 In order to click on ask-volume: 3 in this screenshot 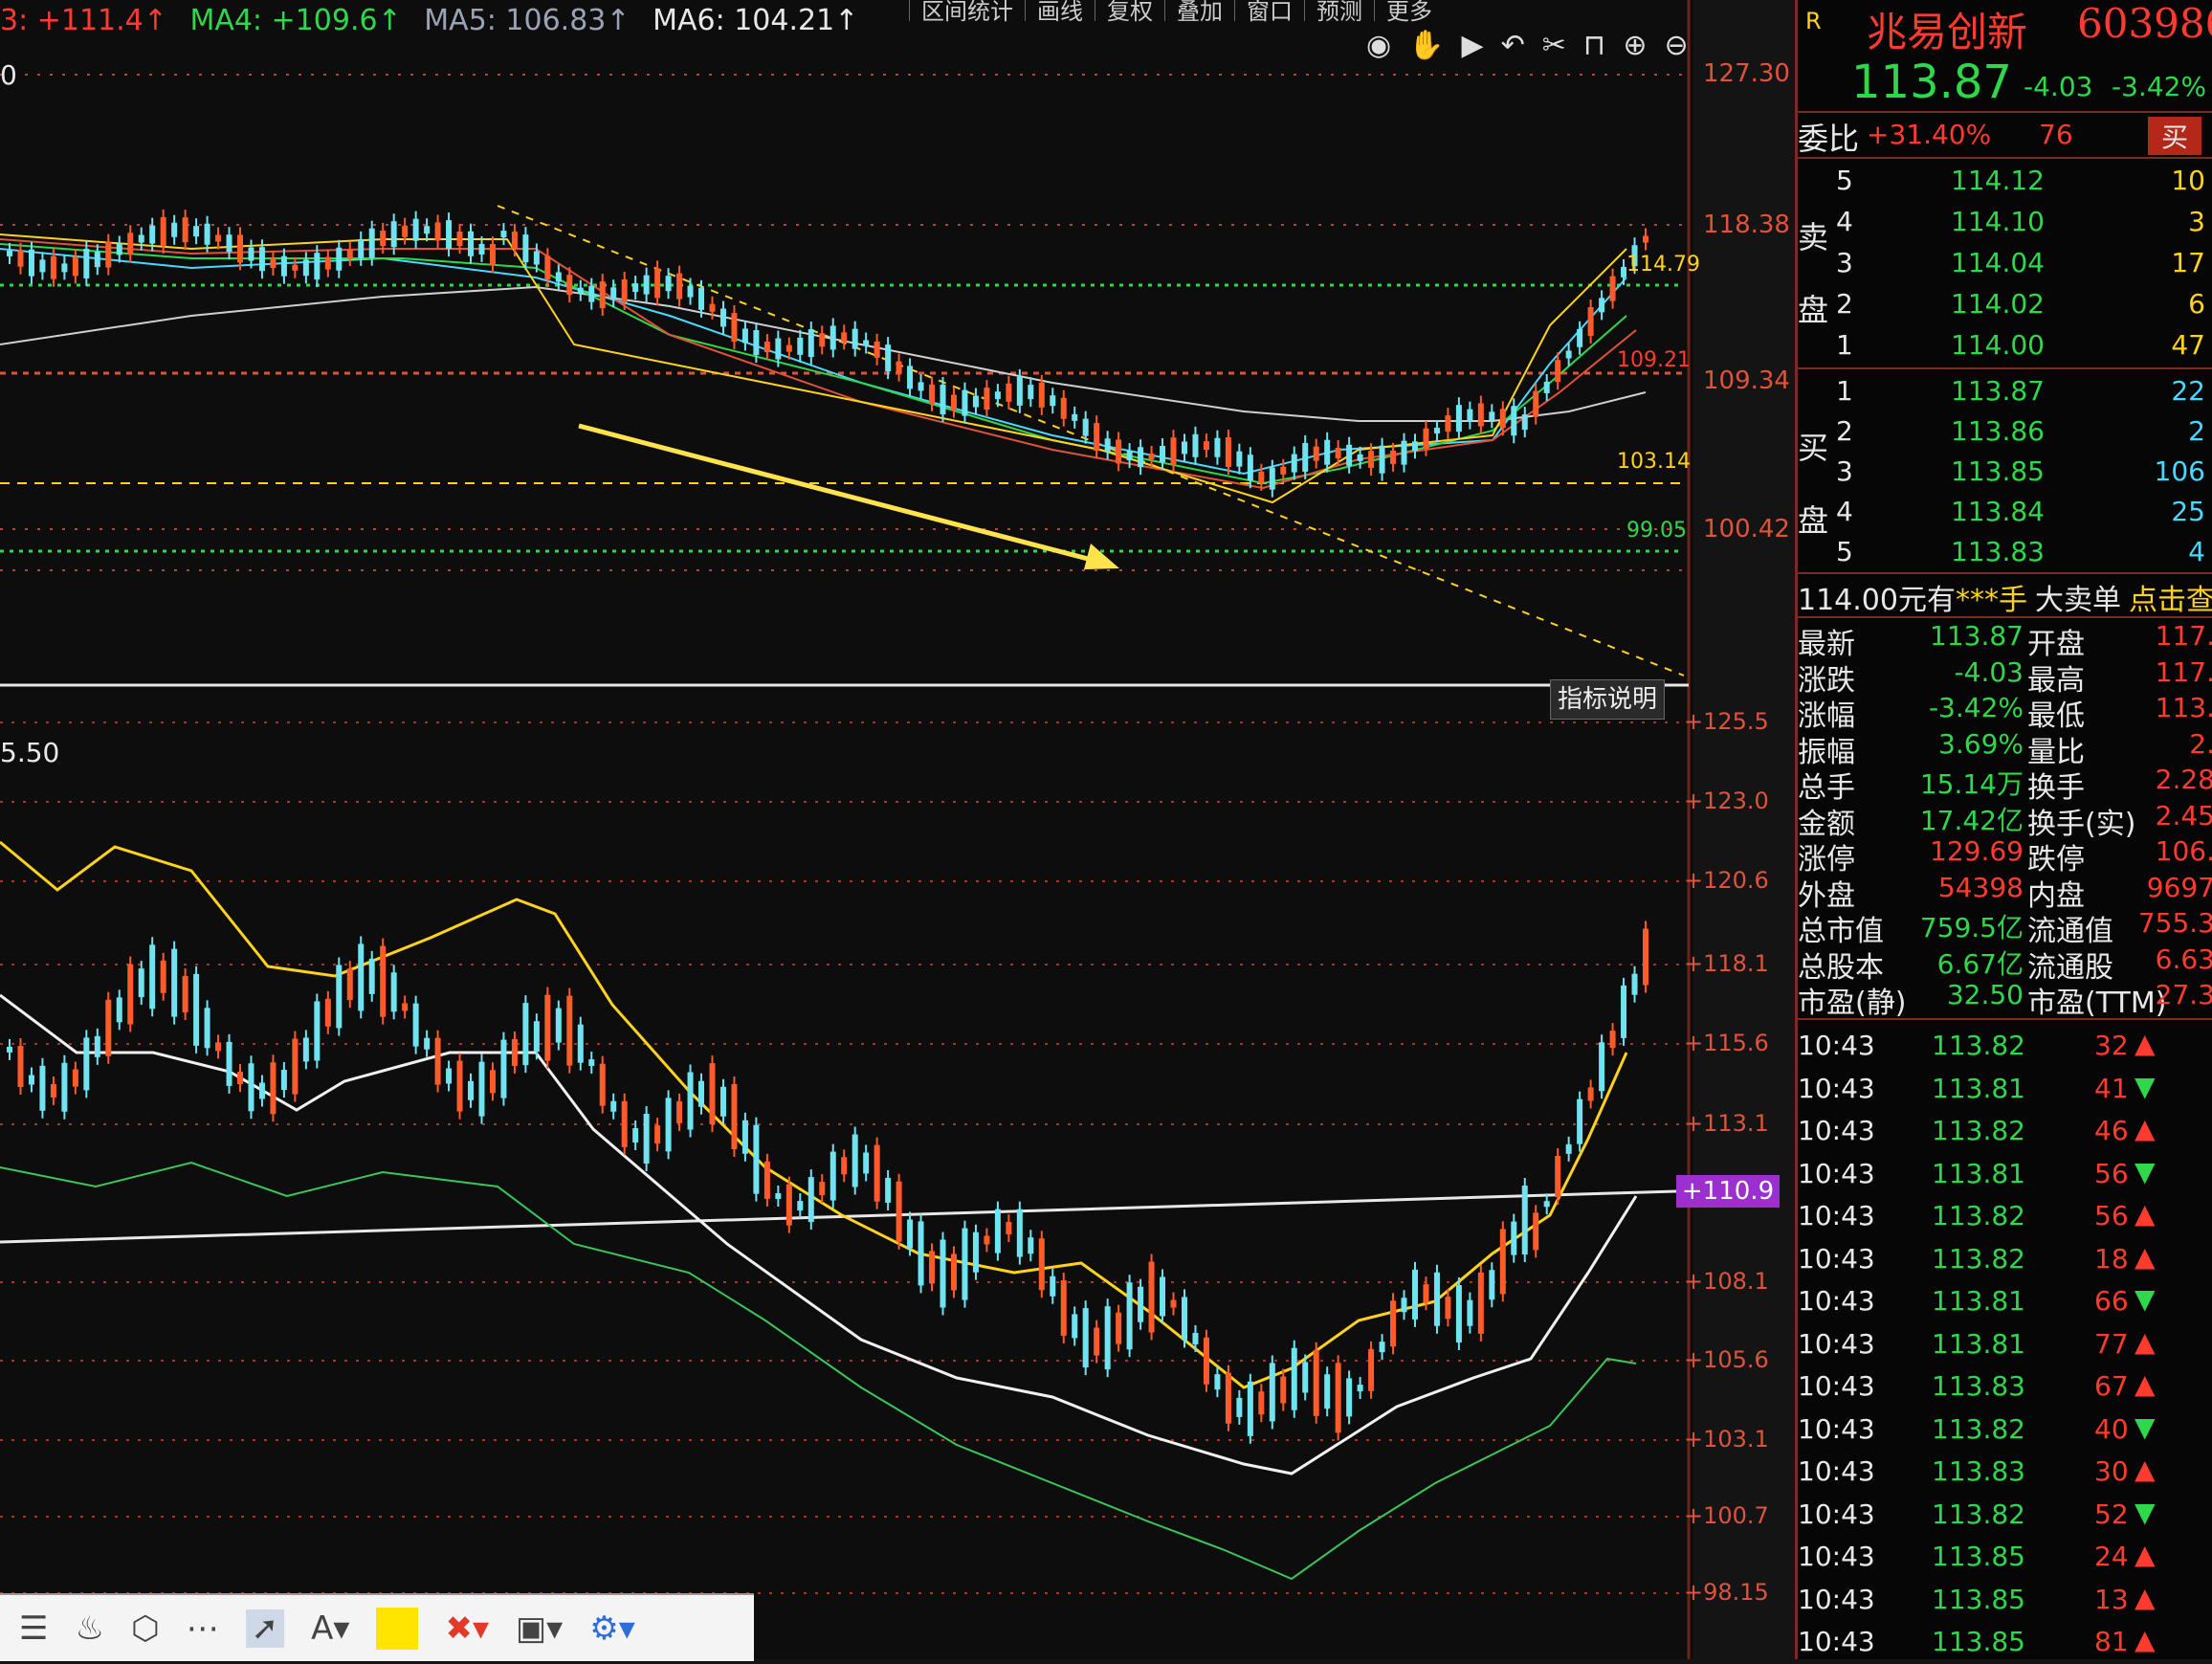, I will do `click(2196, 222)`.